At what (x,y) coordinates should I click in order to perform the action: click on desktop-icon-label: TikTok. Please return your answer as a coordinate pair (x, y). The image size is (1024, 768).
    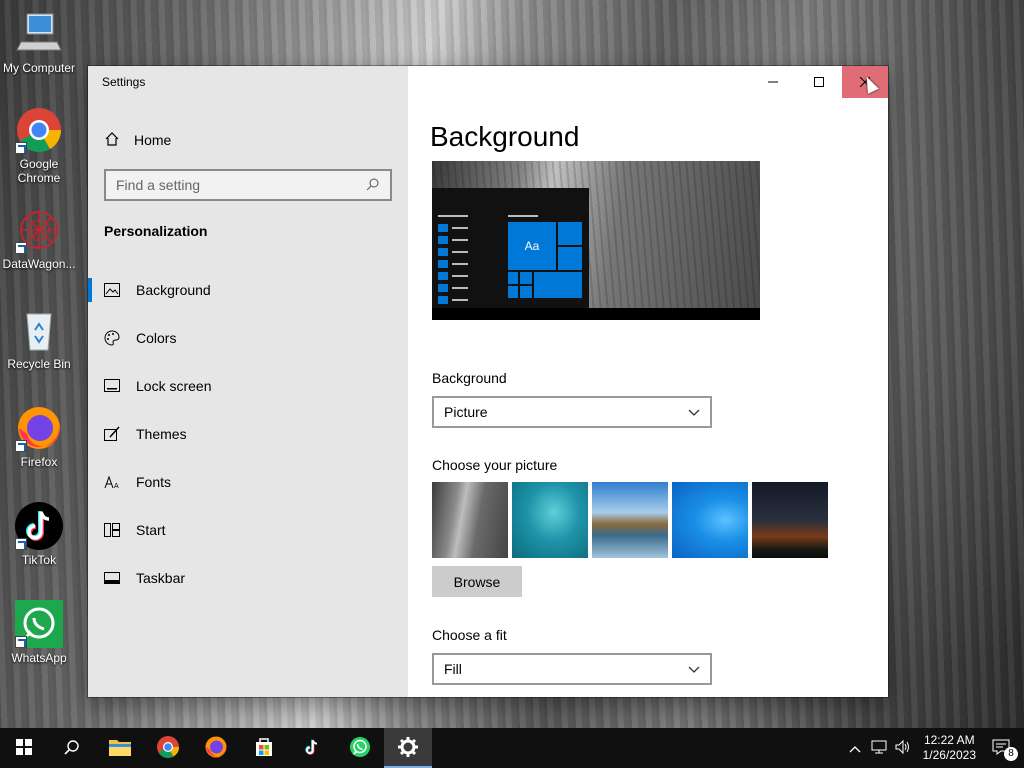
    Looking at the image, I should click on (39, 560).